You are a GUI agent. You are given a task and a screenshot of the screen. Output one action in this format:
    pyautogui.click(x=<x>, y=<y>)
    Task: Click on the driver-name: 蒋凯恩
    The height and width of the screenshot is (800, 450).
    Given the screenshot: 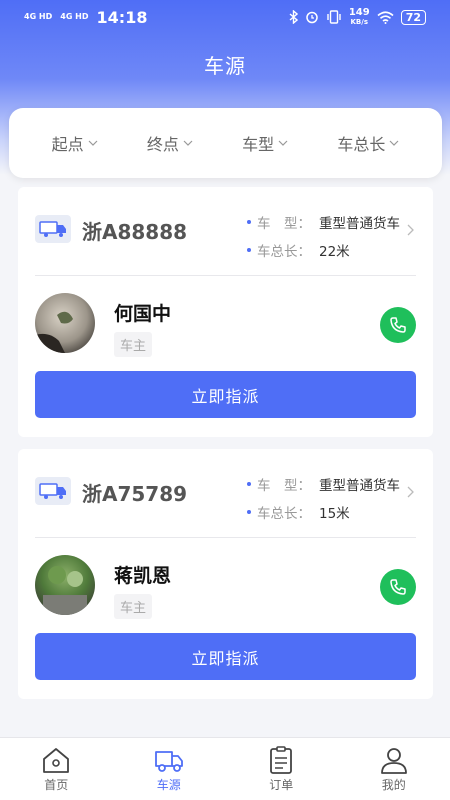 What is the action you would take?
    pyautogui.click(x=143, y=576)
    